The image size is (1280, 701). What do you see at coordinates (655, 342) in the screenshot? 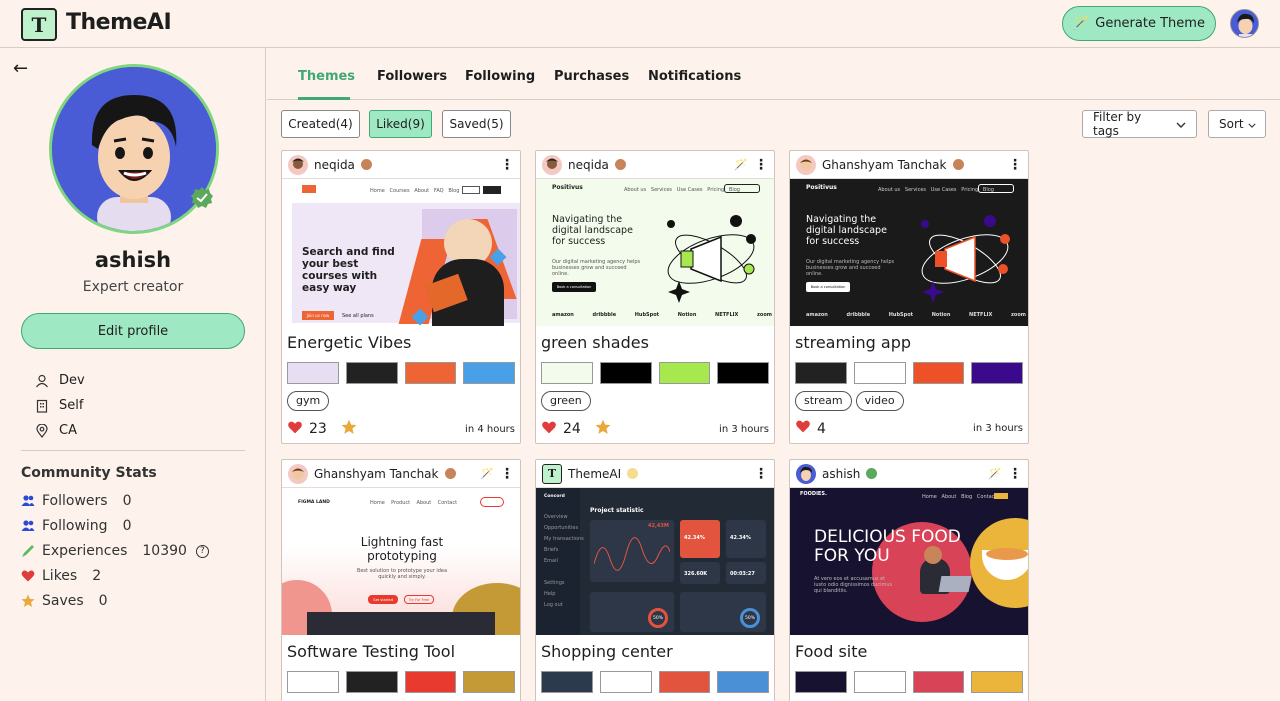
I see `theme-title: green shades` at bounding box center [655, 342].